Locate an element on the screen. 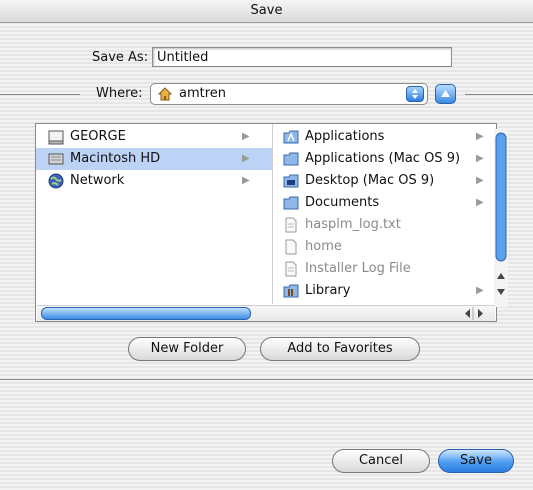 This screenshot has height=490, width=533. sidebar-item-macintosh-hd: Macintosh HD ▶ is located at coordinates (154, 159).